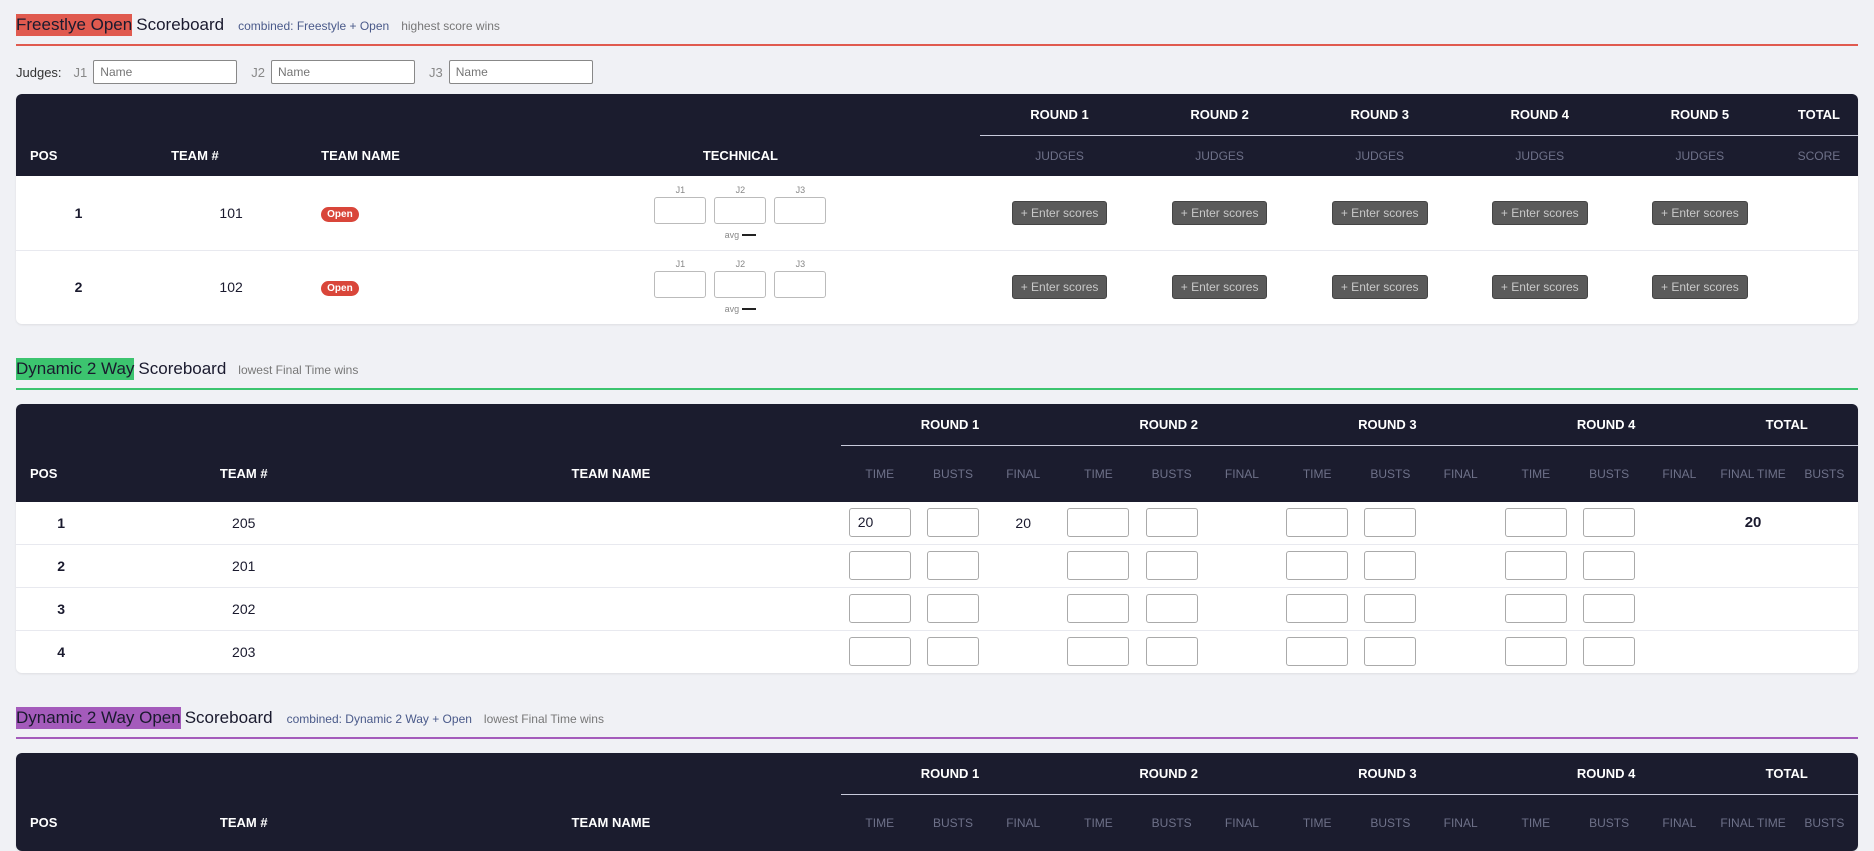  I want to click on team-num-cell: 205, so click(244, 522).